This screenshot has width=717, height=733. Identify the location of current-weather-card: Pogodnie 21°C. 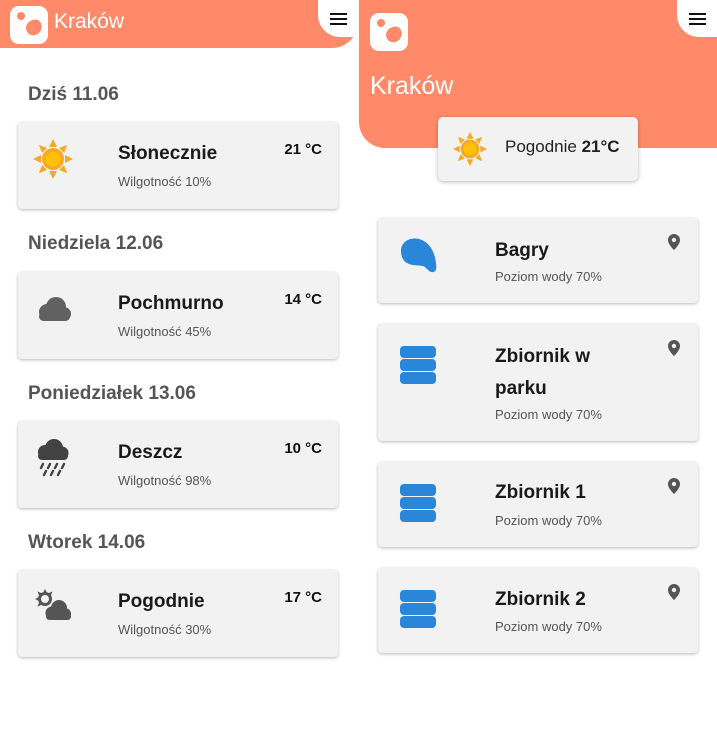
(538, 149).